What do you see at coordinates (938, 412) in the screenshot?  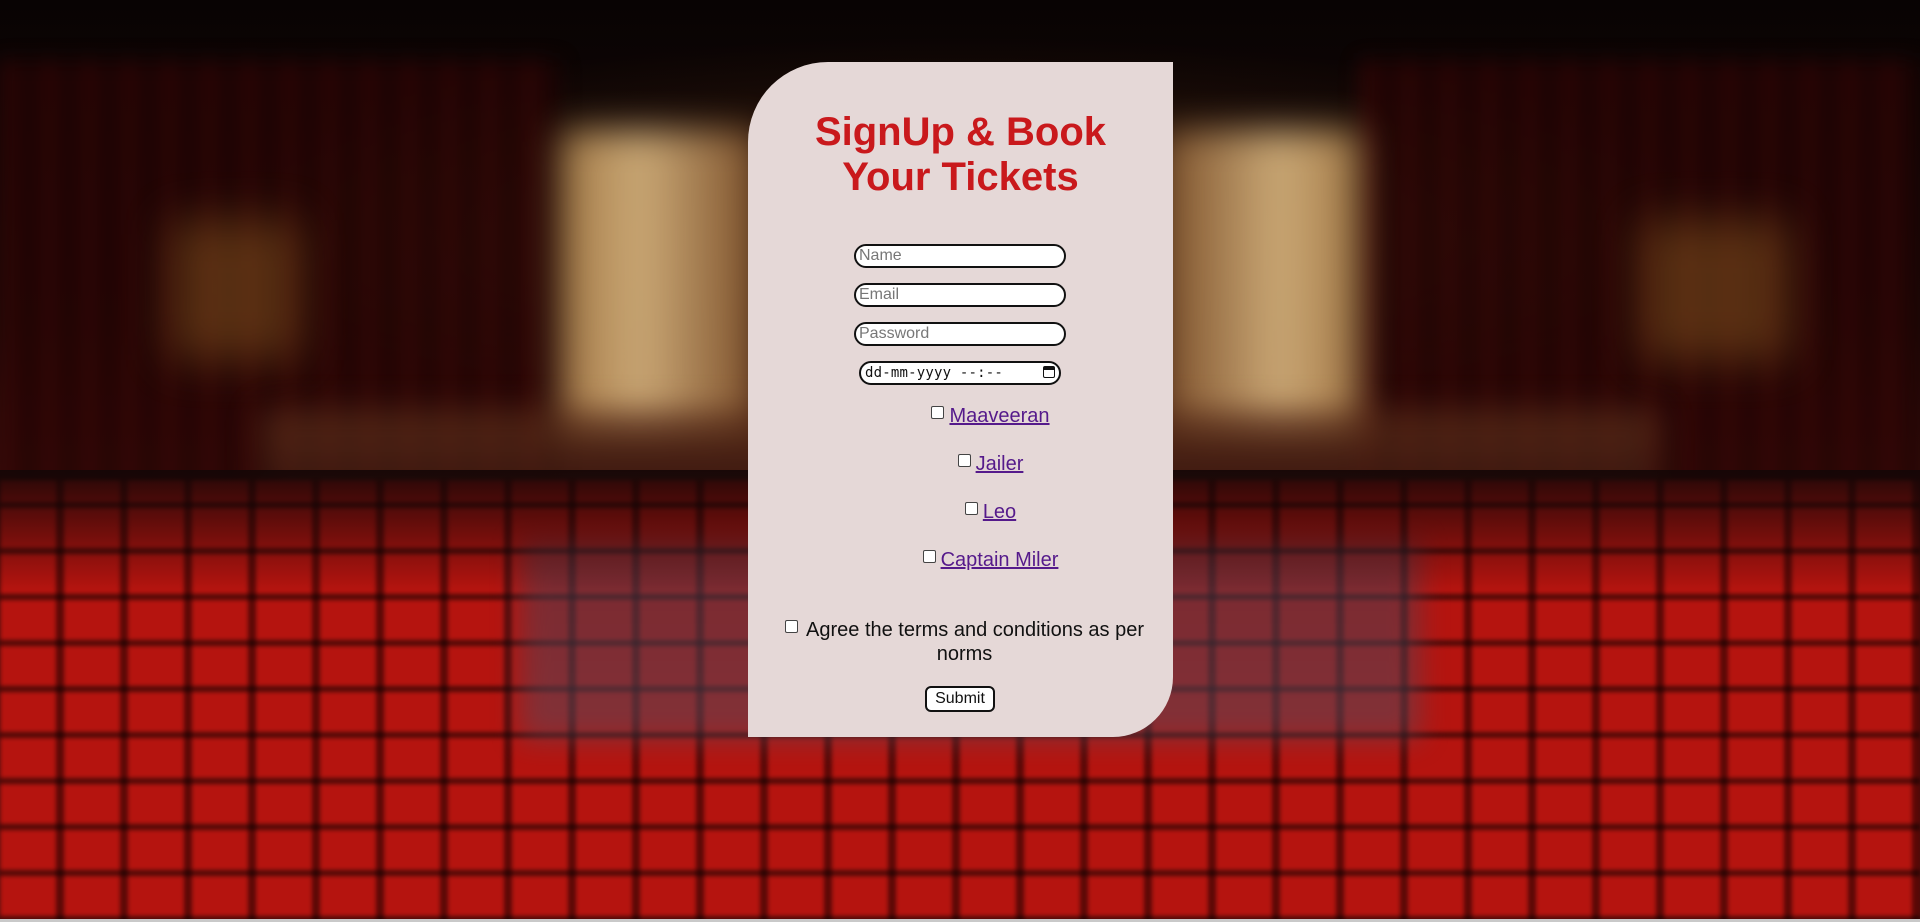 I see `movie-checkbox-maaveeran` at bounding box center [938, 412].